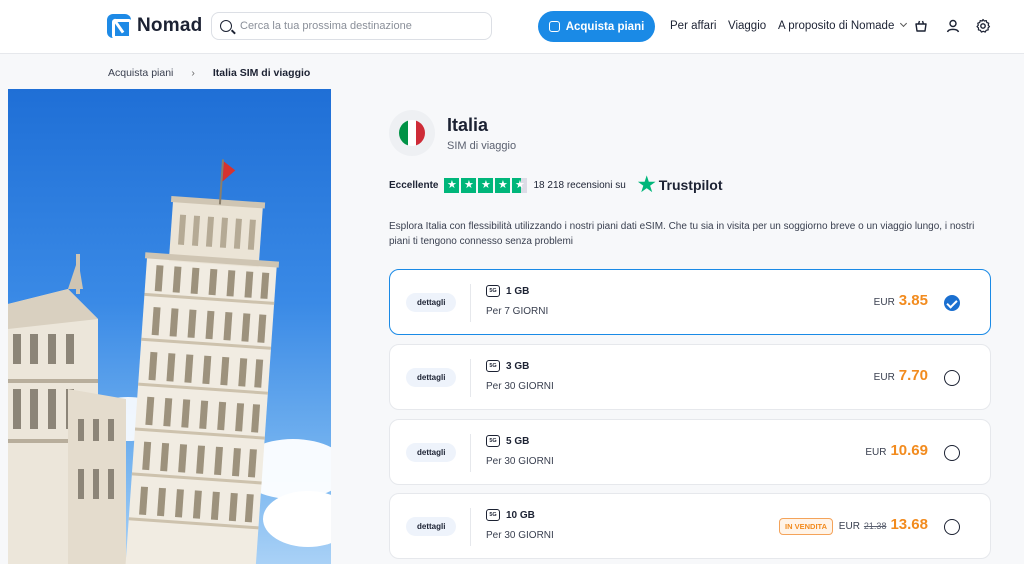  What do you see at coordinates (909, 524) in the screenshot?
I see `price-value: 13.68` at bounding box center [909, 524].